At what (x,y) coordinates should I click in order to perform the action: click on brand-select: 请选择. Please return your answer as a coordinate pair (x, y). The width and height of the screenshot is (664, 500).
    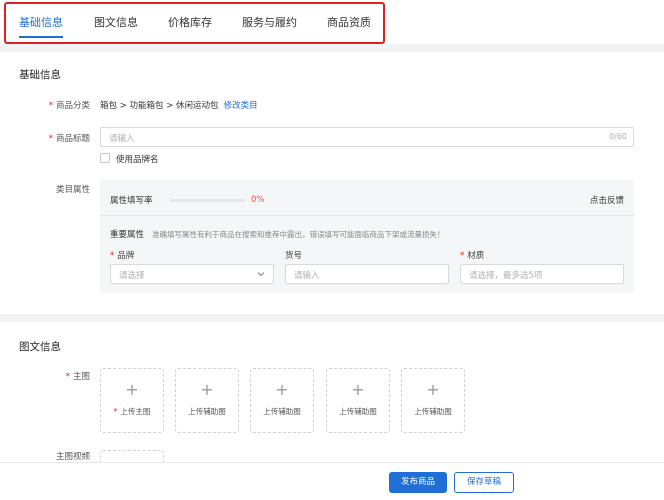
    Looking at the image, I should click on (192, 274).